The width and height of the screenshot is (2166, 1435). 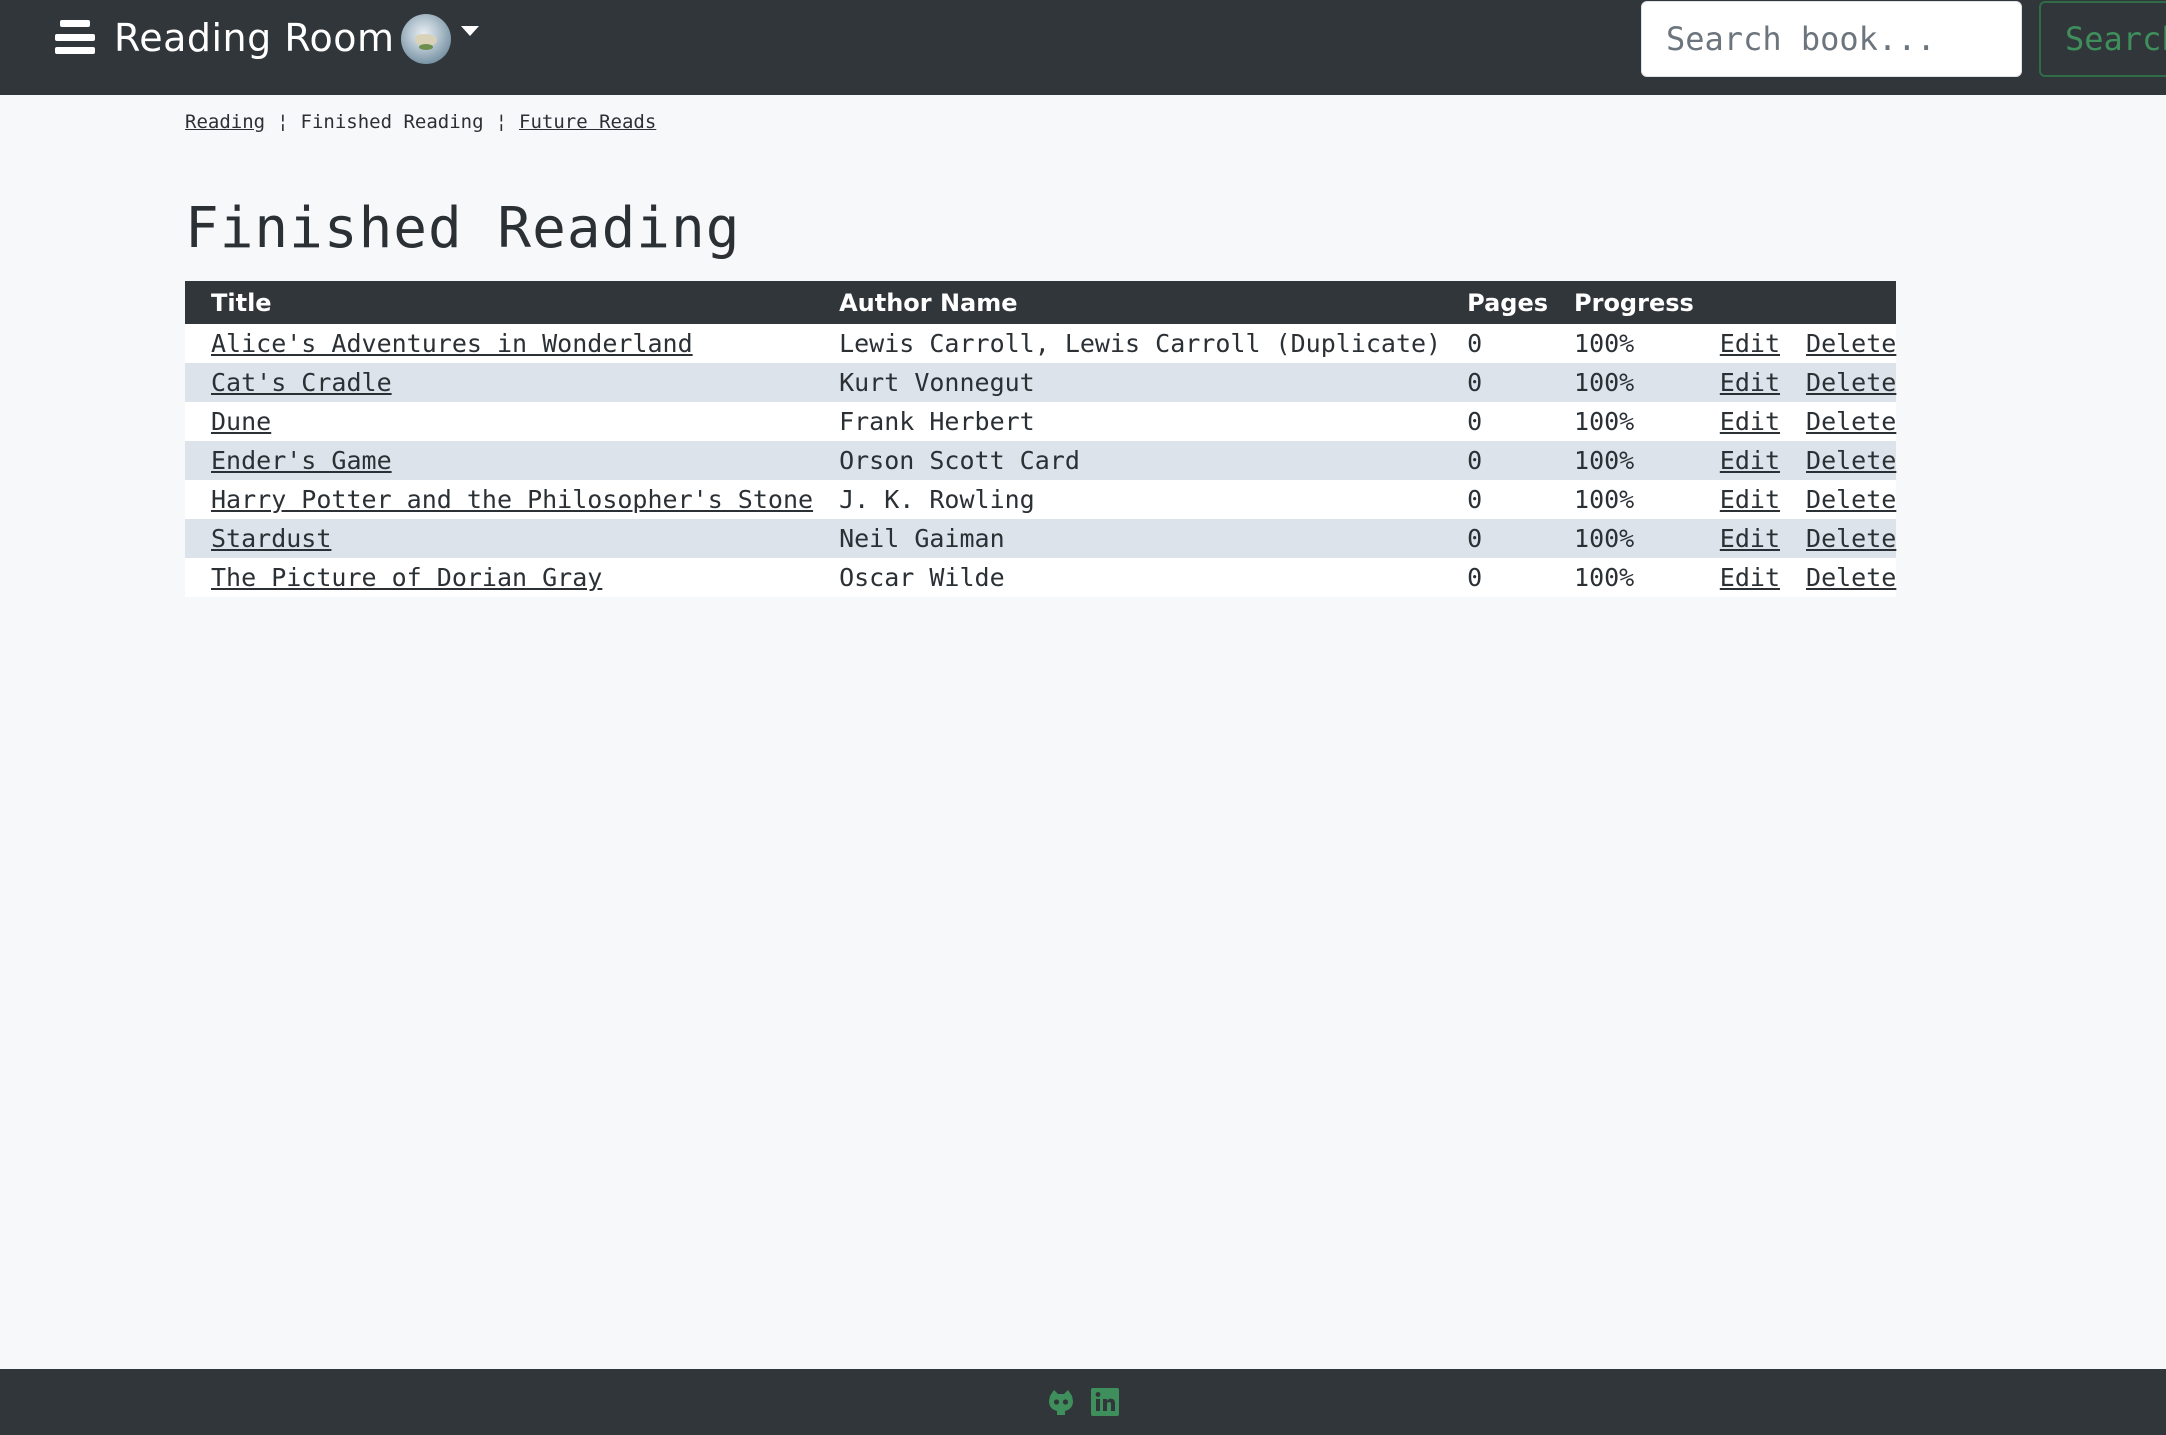 What do you see at coordinates (512, 499) in the screenshot?
I see `book-title-link: Harry Potter and the Philosopher's Stone` at bounding box center [512, 499].